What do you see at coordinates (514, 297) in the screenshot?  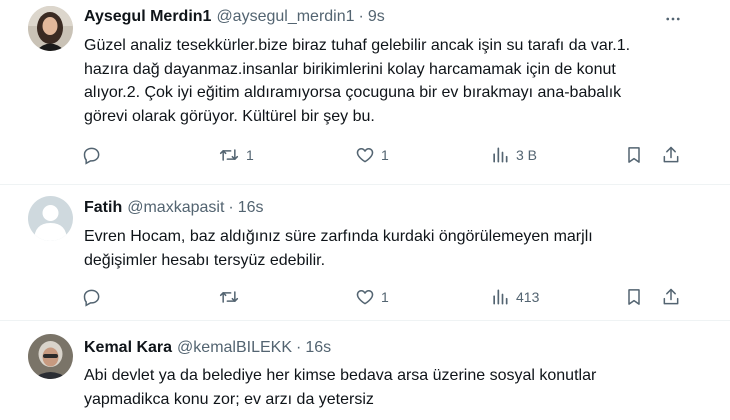 I see `views-button: 413` at bounding box center [514, 297].